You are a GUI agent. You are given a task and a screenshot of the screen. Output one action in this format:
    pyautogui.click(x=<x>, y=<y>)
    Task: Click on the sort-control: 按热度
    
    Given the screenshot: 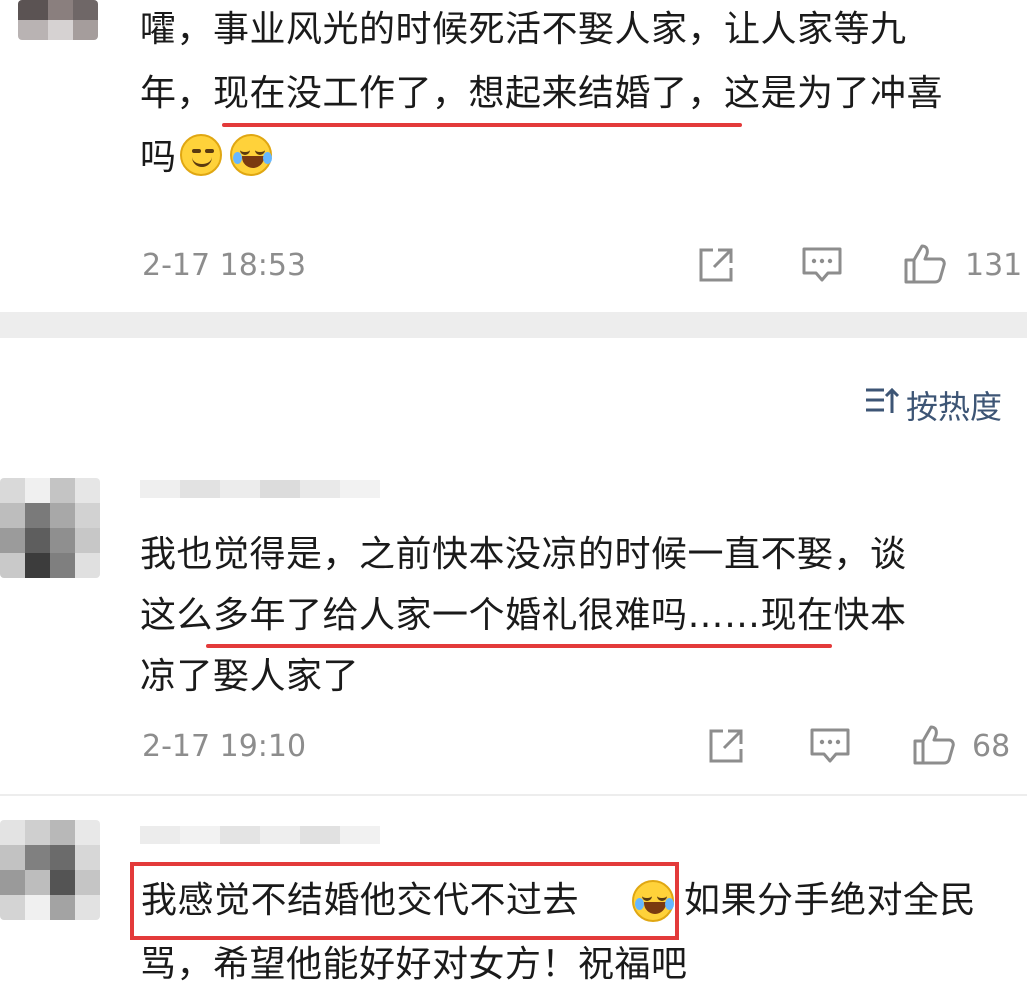 What is the action you would take?
    pyautogui.click(x=939, y=403)
    